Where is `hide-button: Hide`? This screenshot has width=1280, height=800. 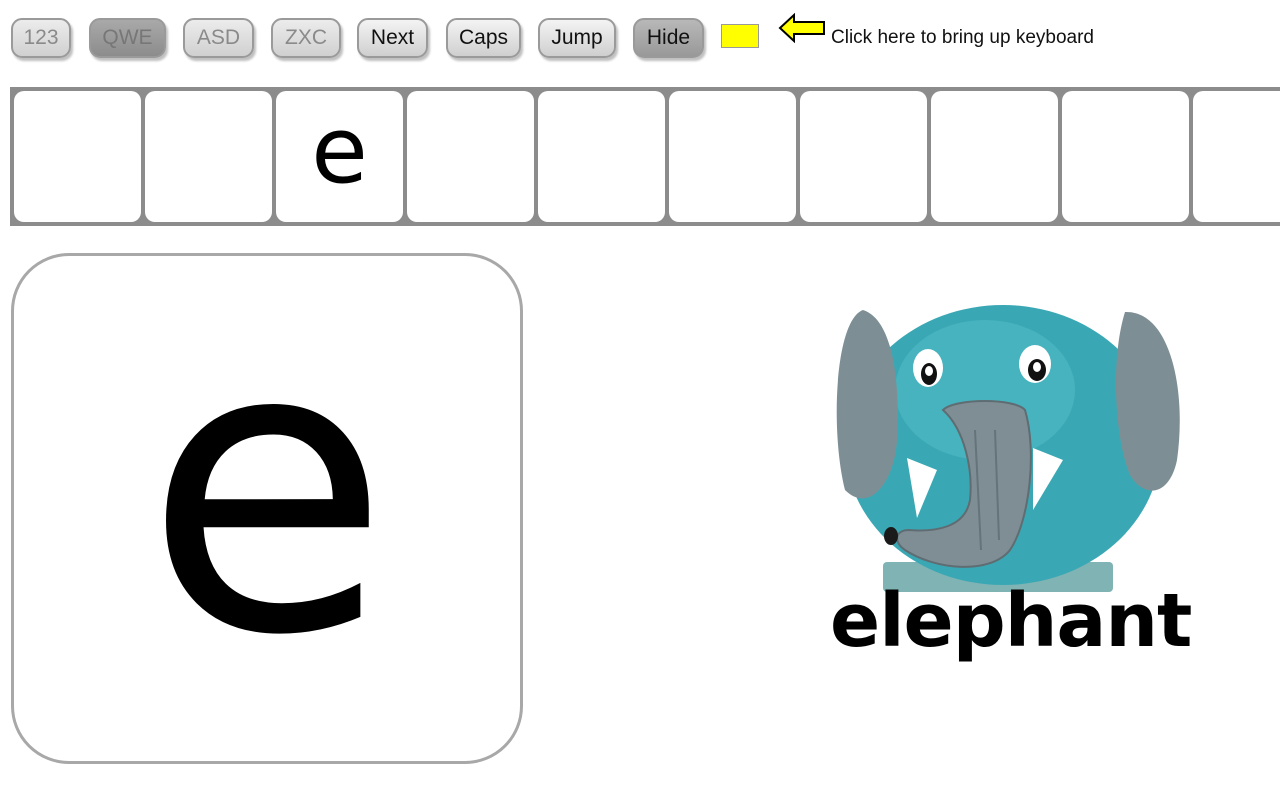 hide-button: Hide is located at coordinates (668, 38).